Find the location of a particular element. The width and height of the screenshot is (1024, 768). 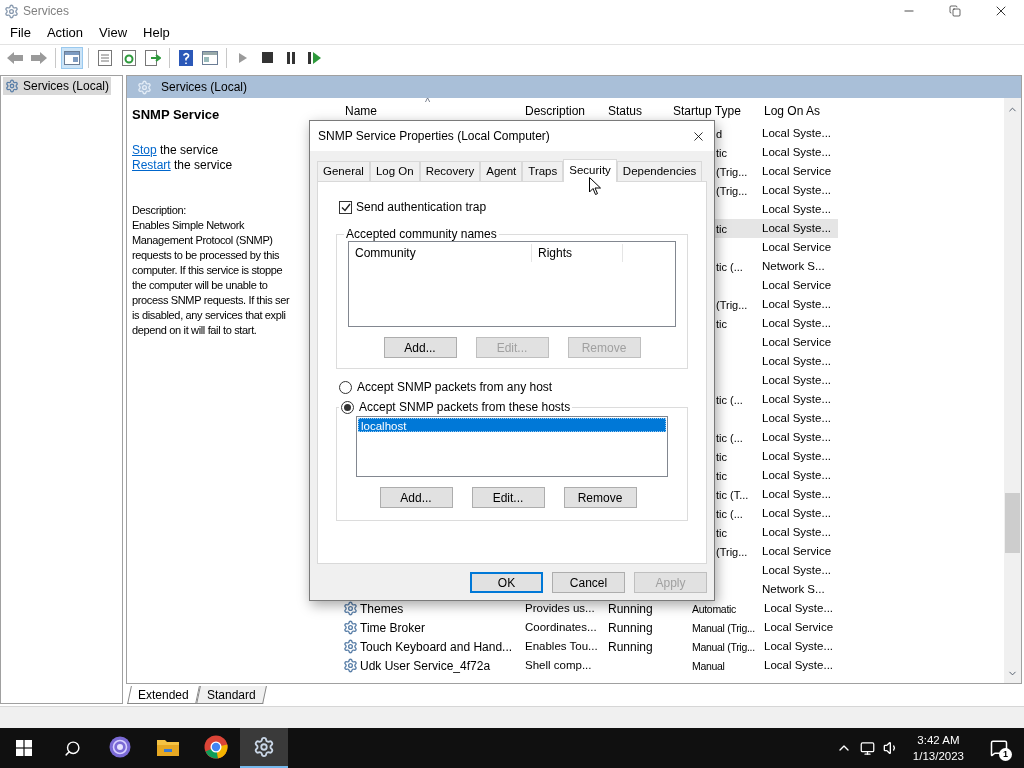

clock-date: 1/13/2023 is located at coordinates (938, 756).